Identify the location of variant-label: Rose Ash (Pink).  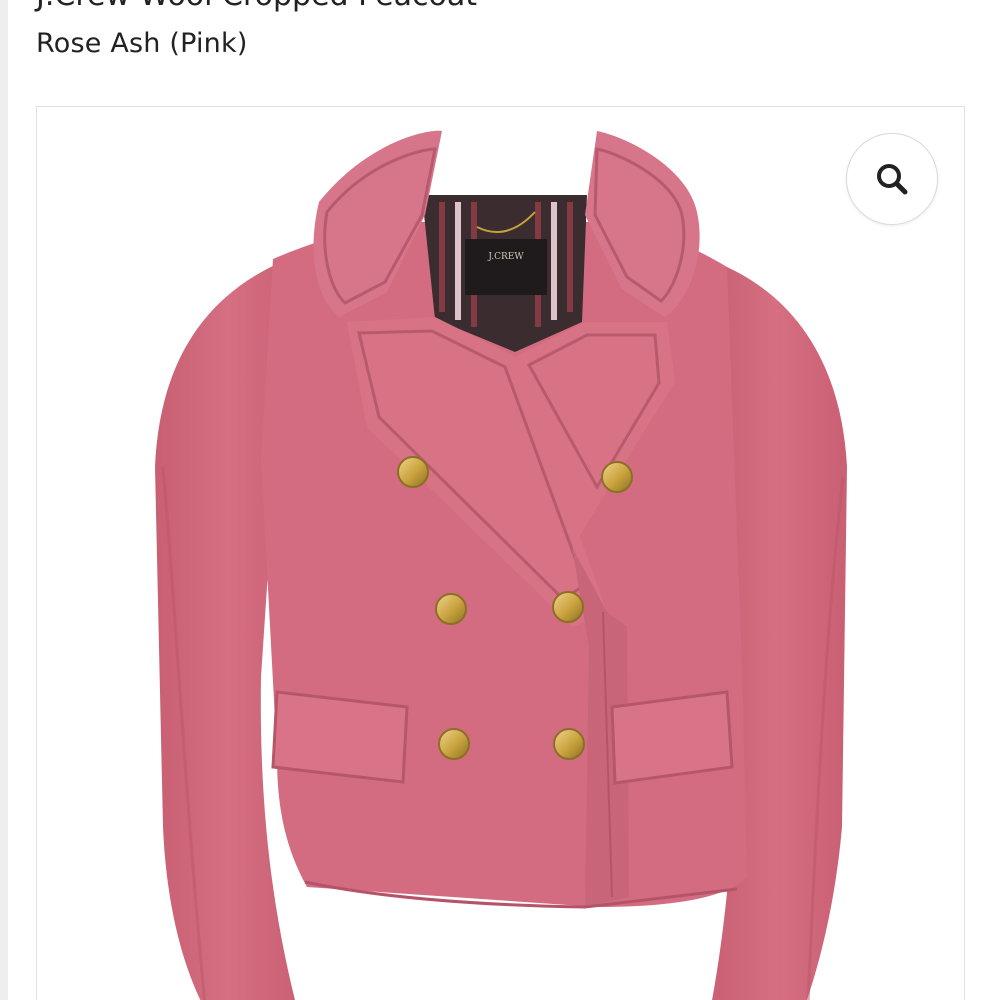
(142, 43).